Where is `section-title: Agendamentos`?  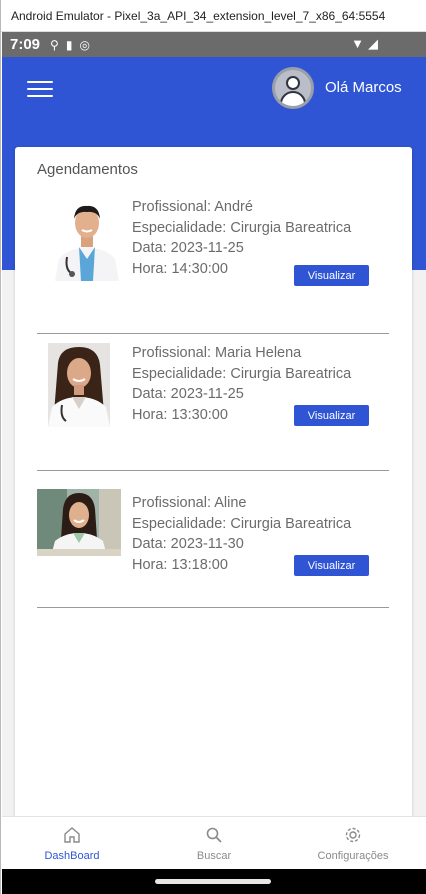 section-title: Agendamentos is located at coordinates (87, 169).